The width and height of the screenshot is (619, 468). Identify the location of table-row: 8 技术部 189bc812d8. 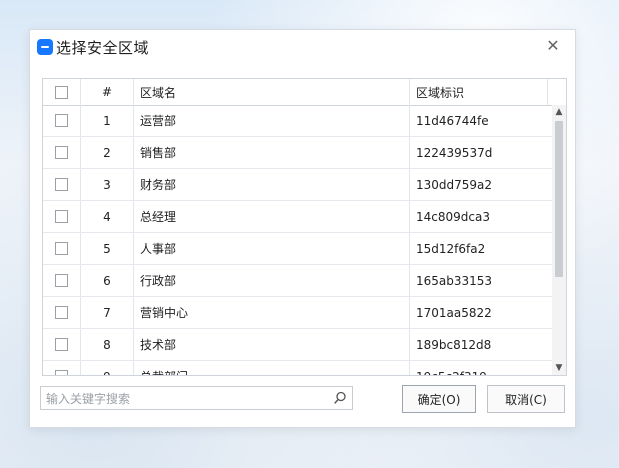
(297, 345).